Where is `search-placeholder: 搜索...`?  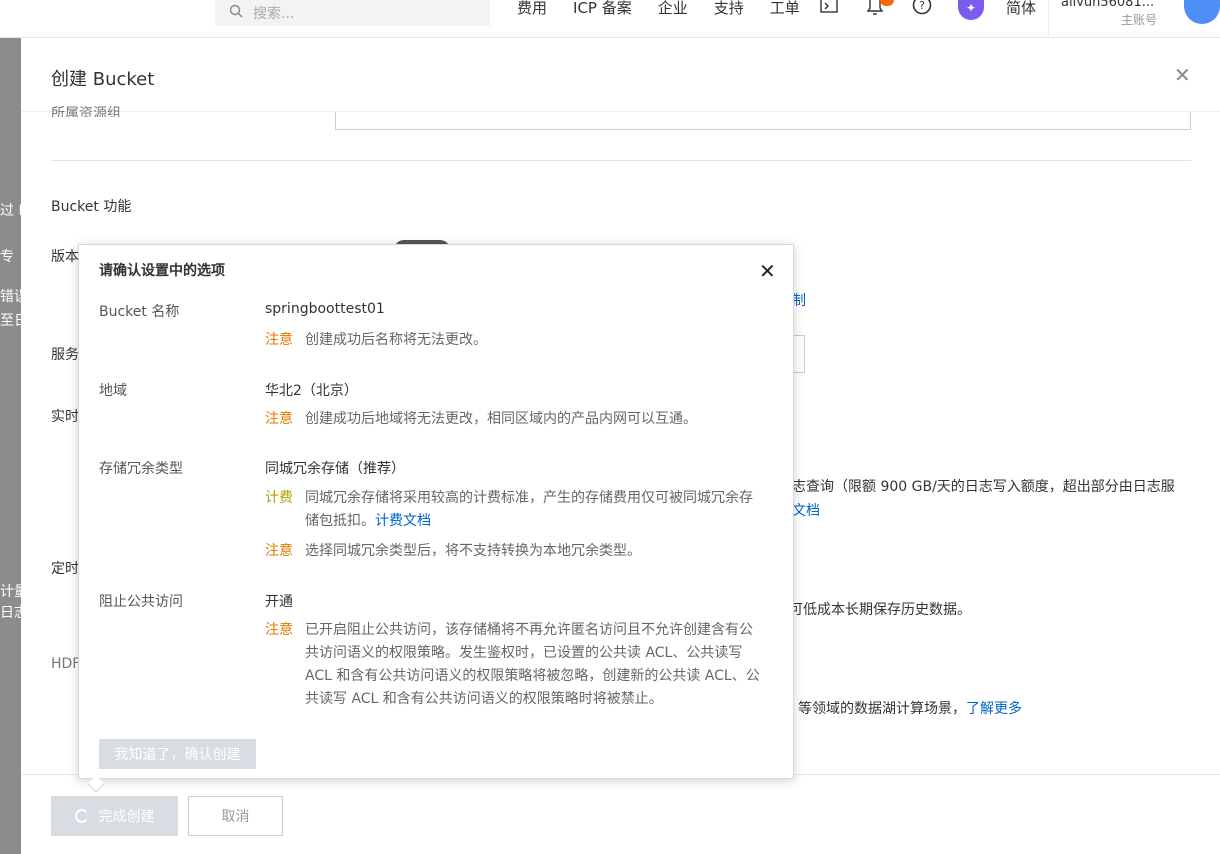
search-placeholder: 搜索... is located at coordinates (274, 14).